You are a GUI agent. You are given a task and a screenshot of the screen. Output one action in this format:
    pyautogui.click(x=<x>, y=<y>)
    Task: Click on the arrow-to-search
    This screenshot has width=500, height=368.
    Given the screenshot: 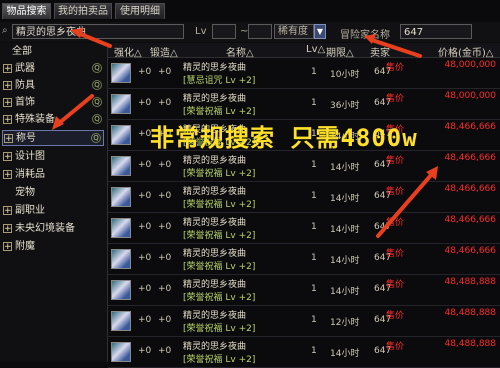 What is the action you would take?
    pyautogui.click(x=94, y=39)
    